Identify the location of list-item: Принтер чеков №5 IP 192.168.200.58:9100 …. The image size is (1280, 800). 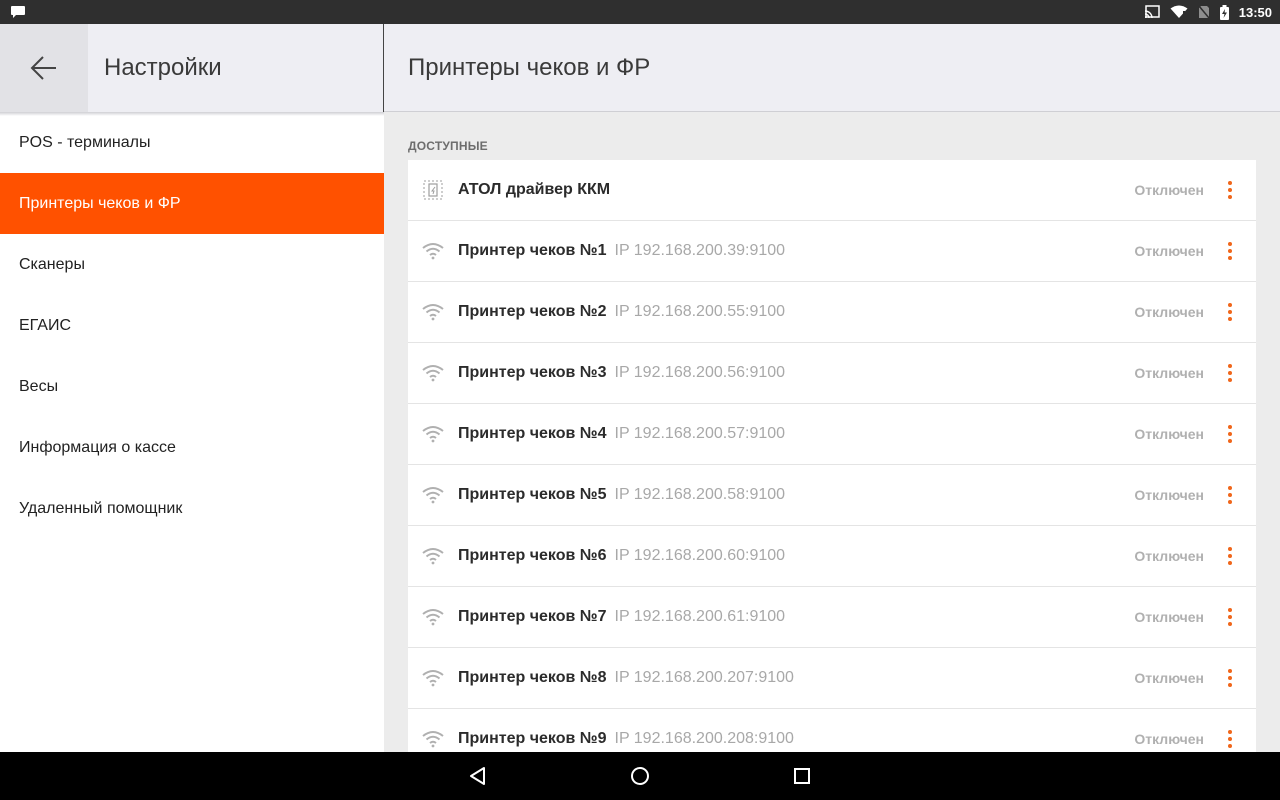
(832, 495).